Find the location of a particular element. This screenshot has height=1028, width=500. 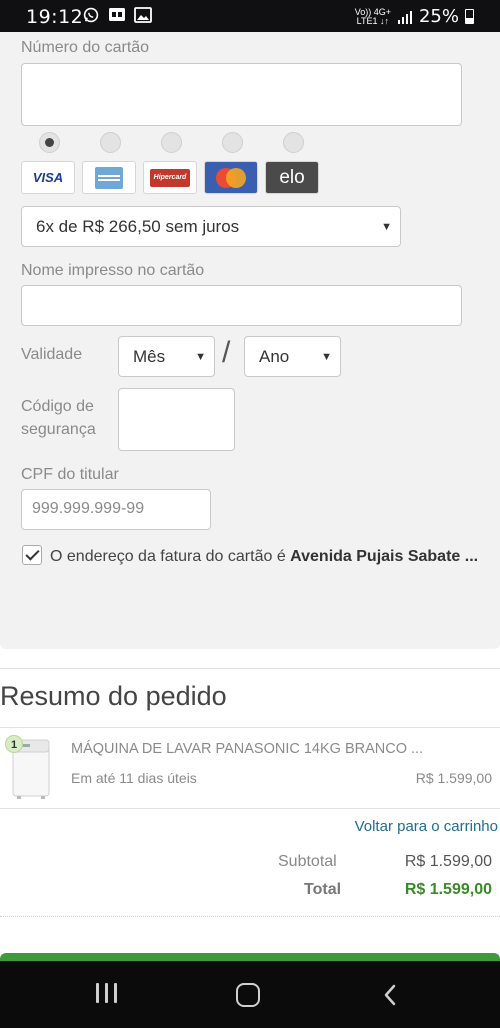

mastercard-icon is located at coordinates (231, 177).